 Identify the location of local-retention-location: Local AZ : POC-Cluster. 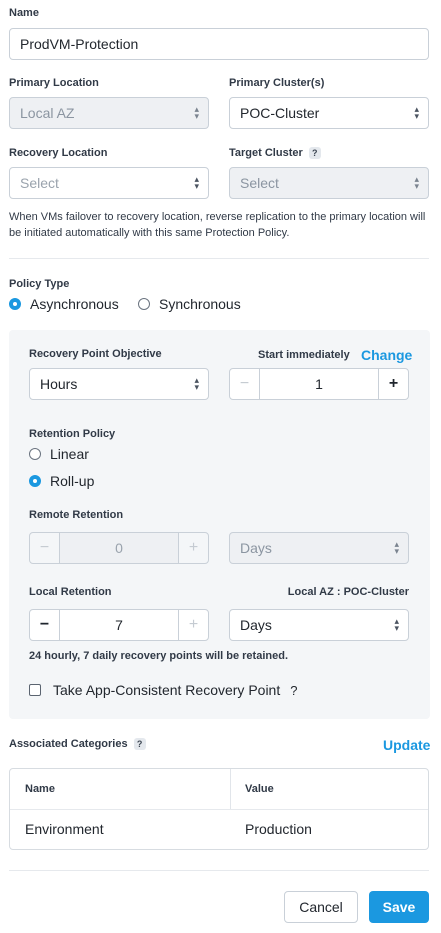
(348, 592).